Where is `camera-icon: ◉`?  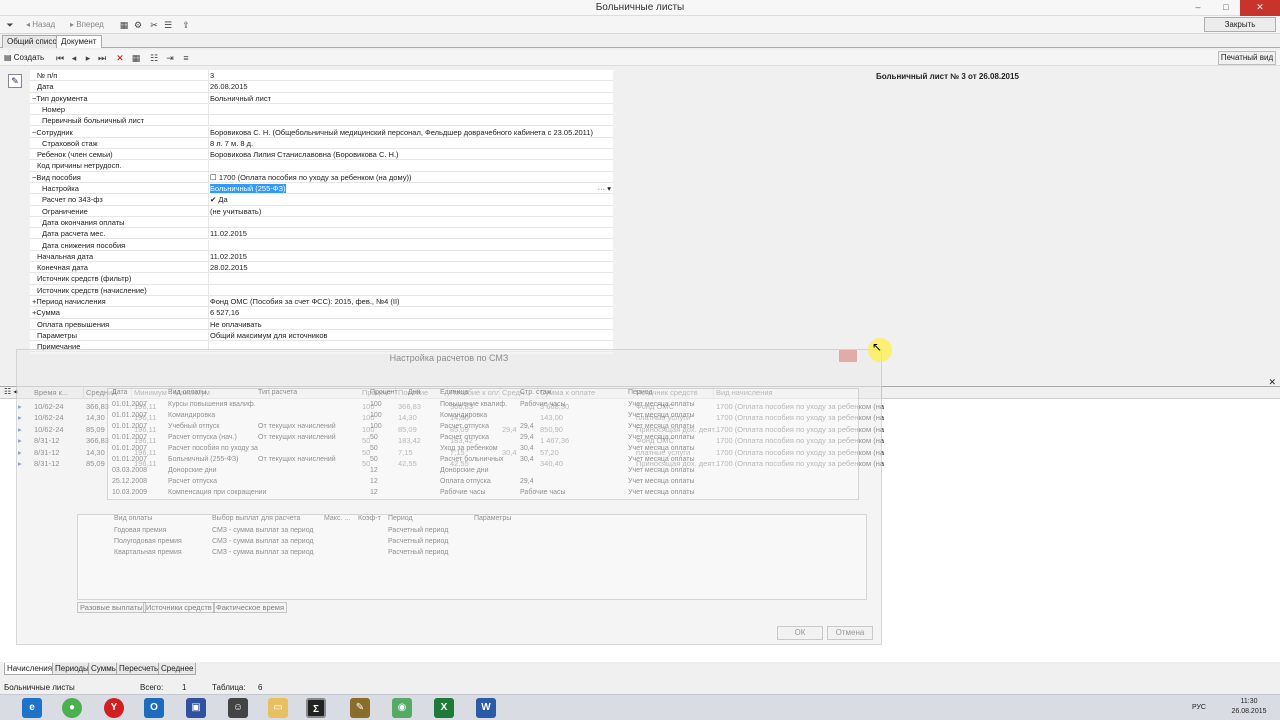
camera-icon: ◉ is located at coordinates (402, 708).